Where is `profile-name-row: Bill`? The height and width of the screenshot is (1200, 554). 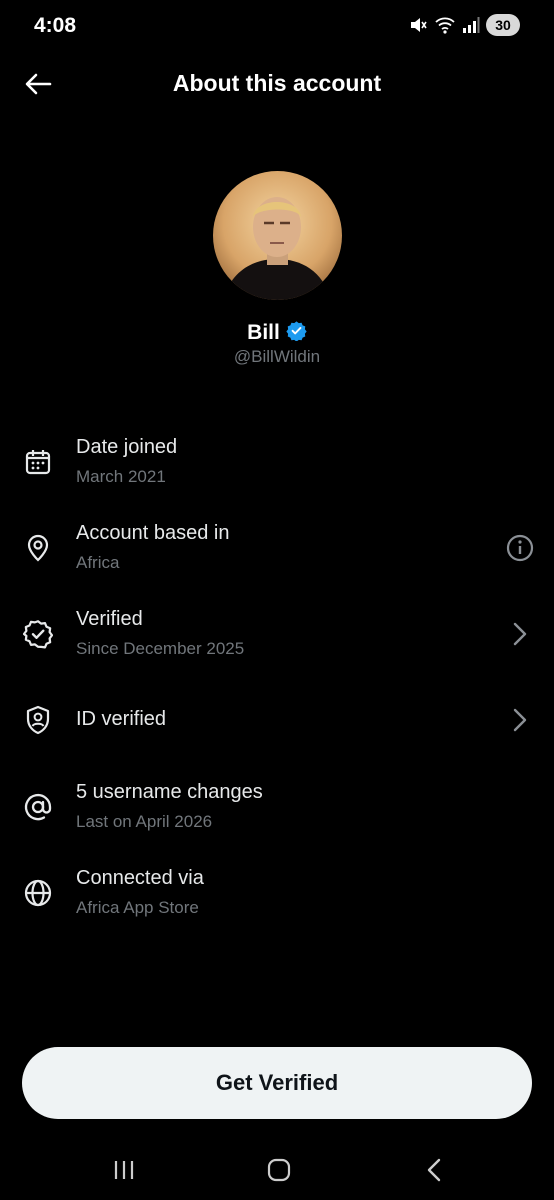 profile-name-row: Bill is located at coordinates (277, 333).